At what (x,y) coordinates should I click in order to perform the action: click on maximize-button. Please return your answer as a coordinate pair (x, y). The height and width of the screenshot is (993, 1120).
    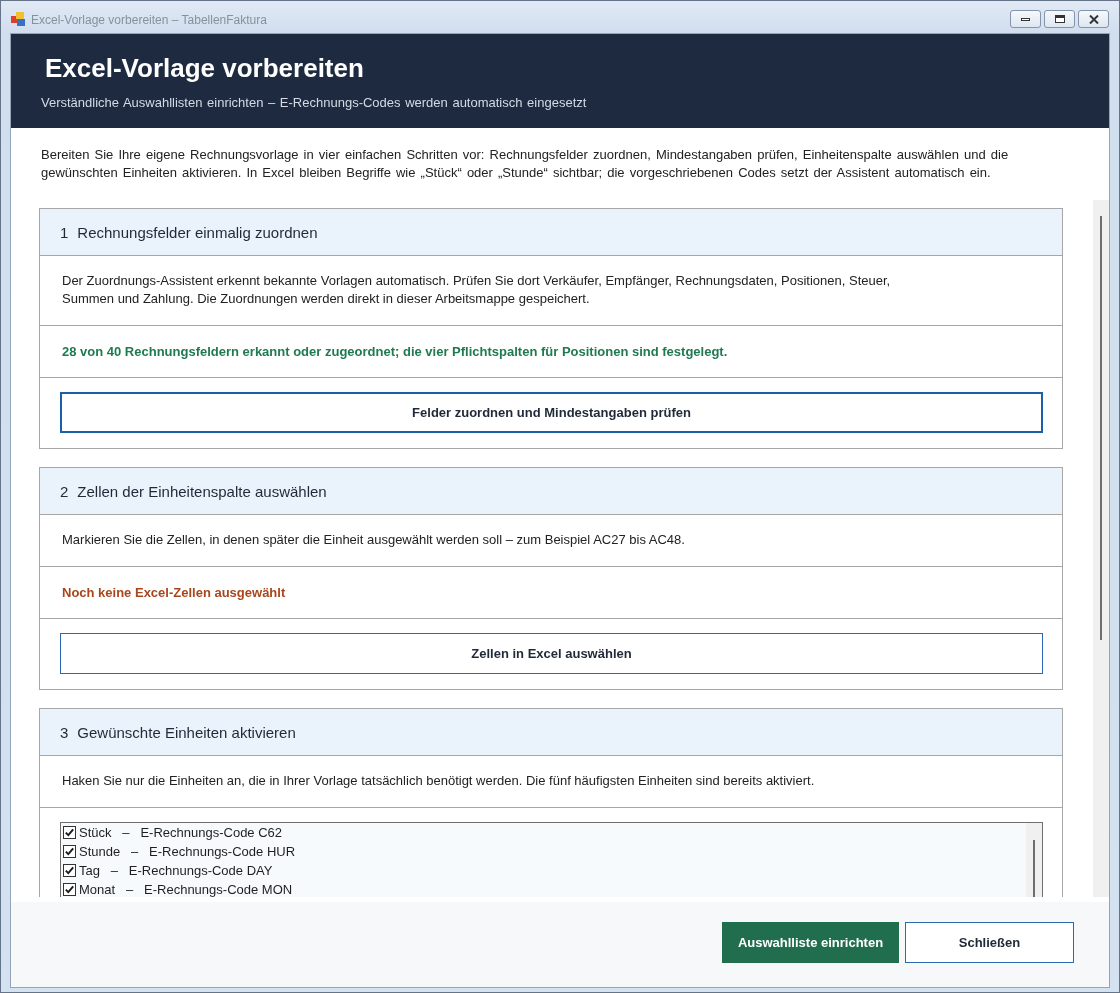
    Looking at the image, I should click on (1059, 19).